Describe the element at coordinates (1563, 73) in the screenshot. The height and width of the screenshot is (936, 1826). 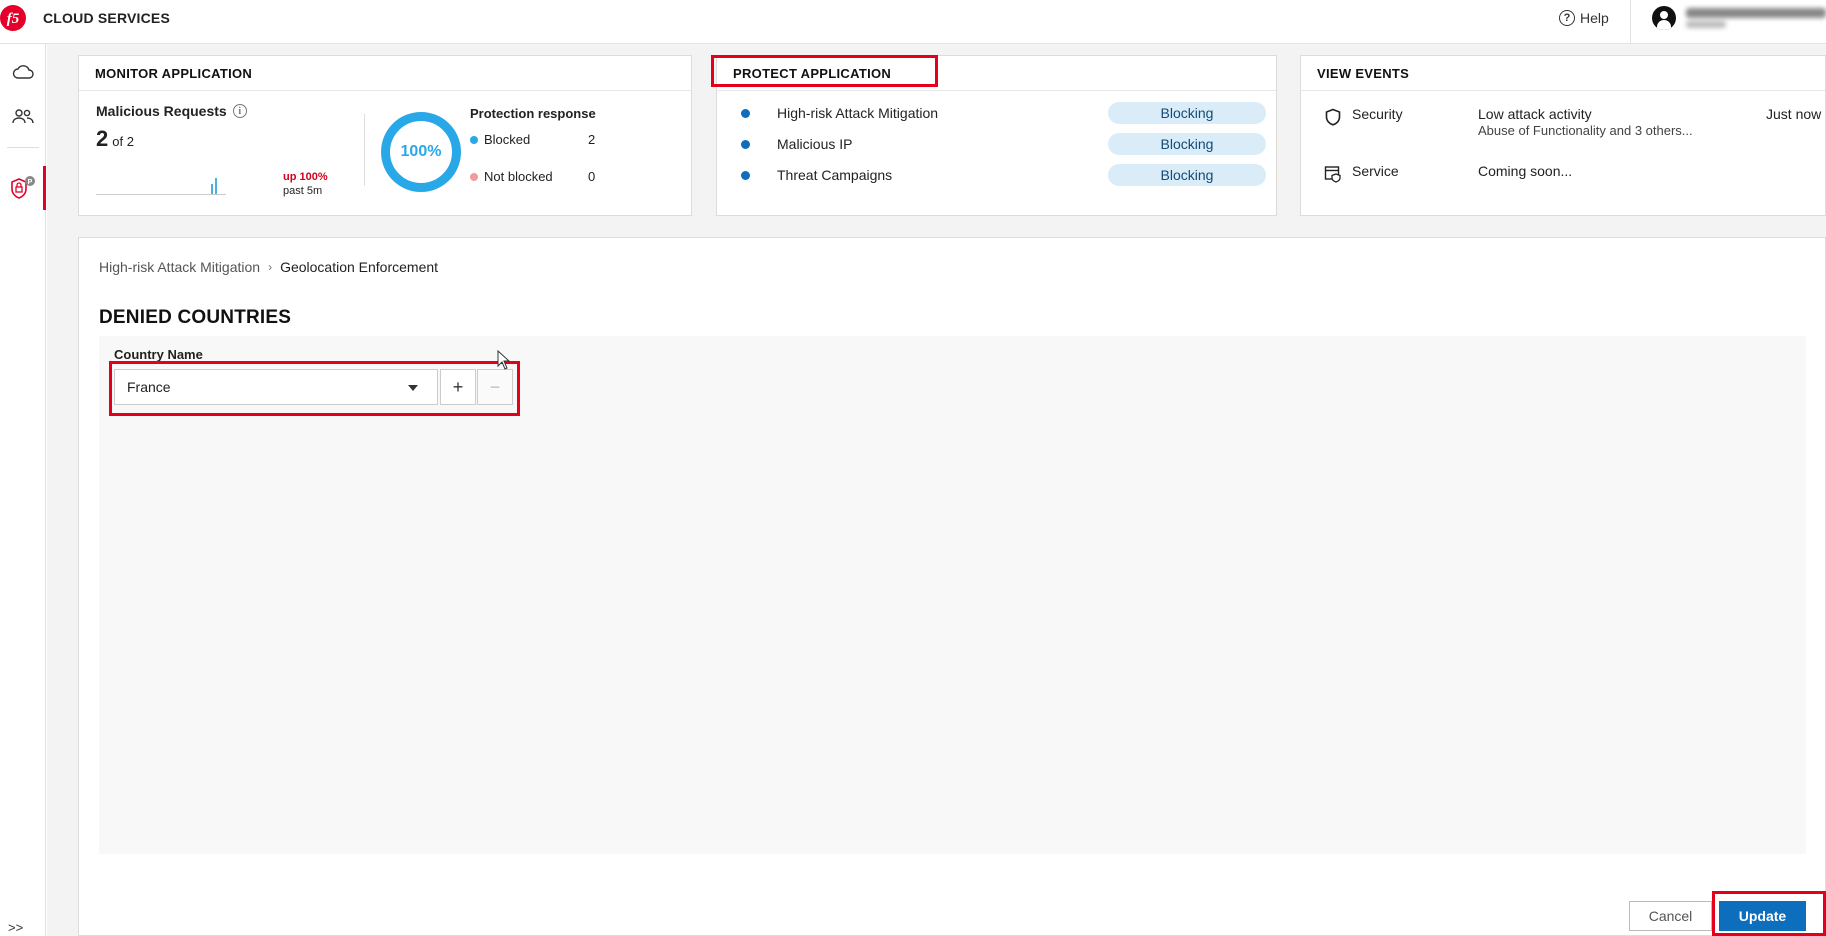
I see `events-card-title: VIEW EVENTS` at that location.